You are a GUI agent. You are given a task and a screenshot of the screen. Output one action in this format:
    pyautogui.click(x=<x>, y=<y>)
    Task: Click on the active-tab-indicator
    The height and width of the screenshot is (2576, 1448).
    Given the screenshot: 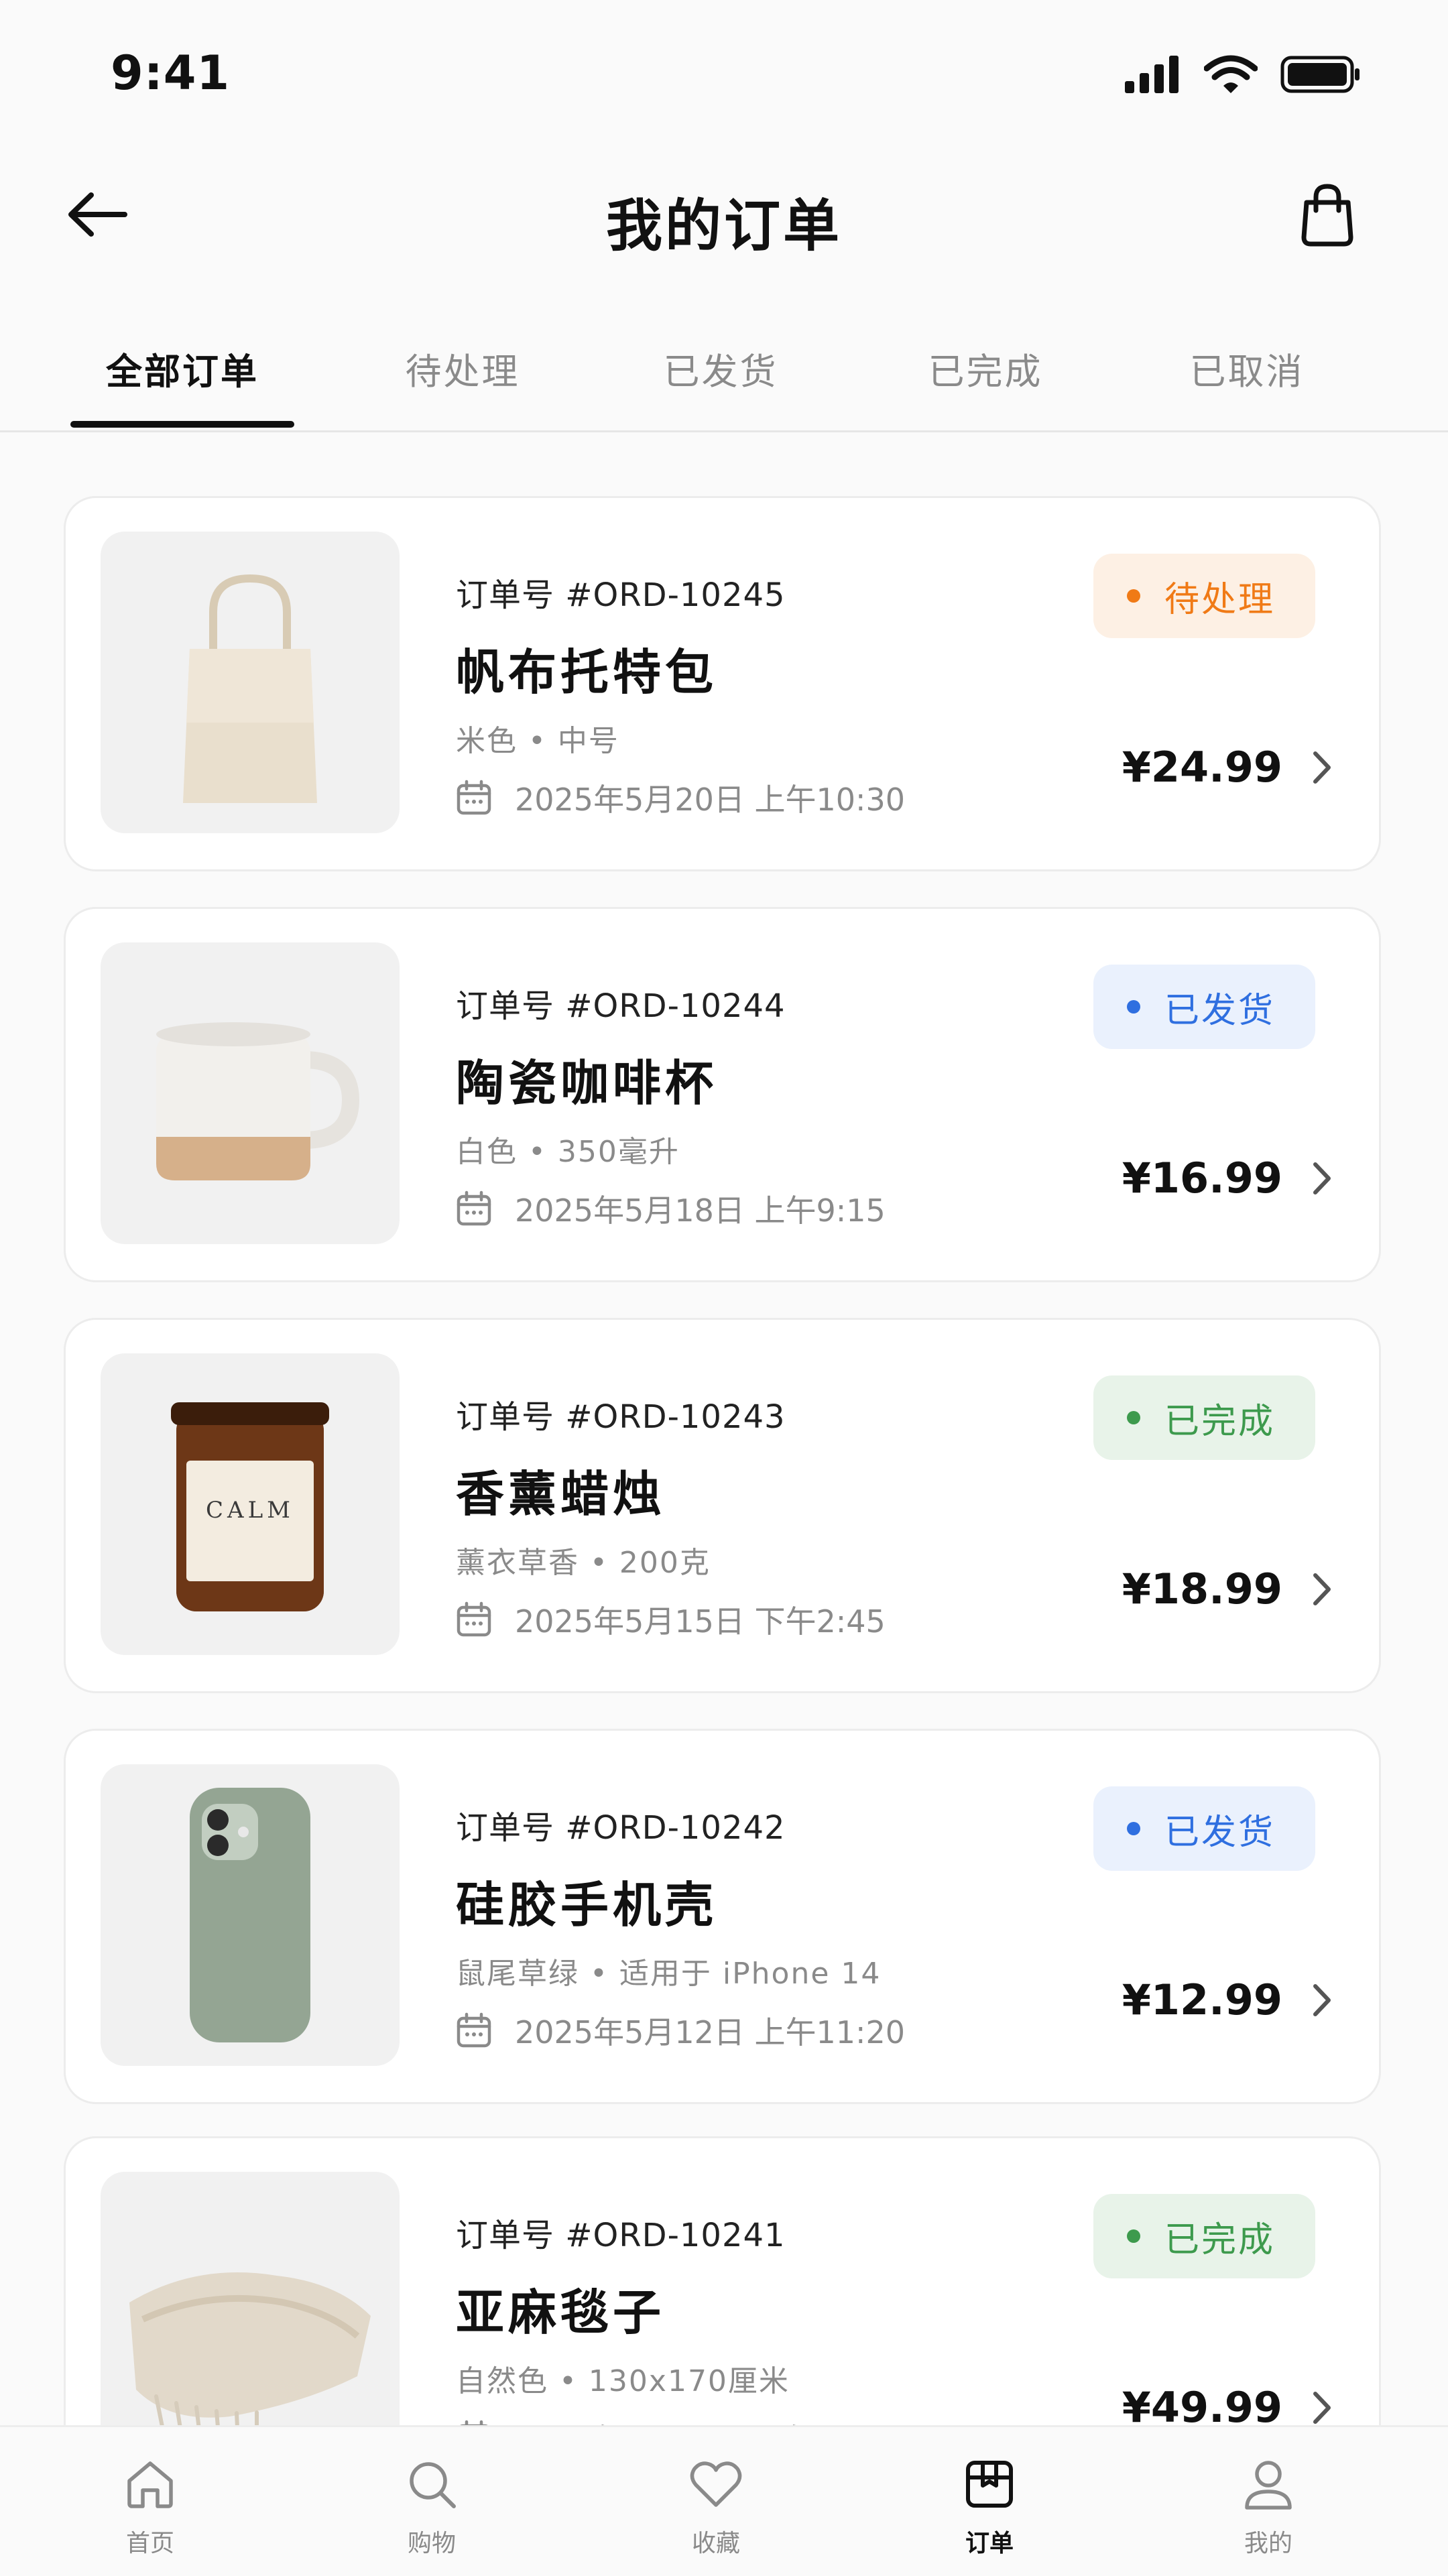 What is the action you would take?
    pyautogui.click(x=182, y=424)
    